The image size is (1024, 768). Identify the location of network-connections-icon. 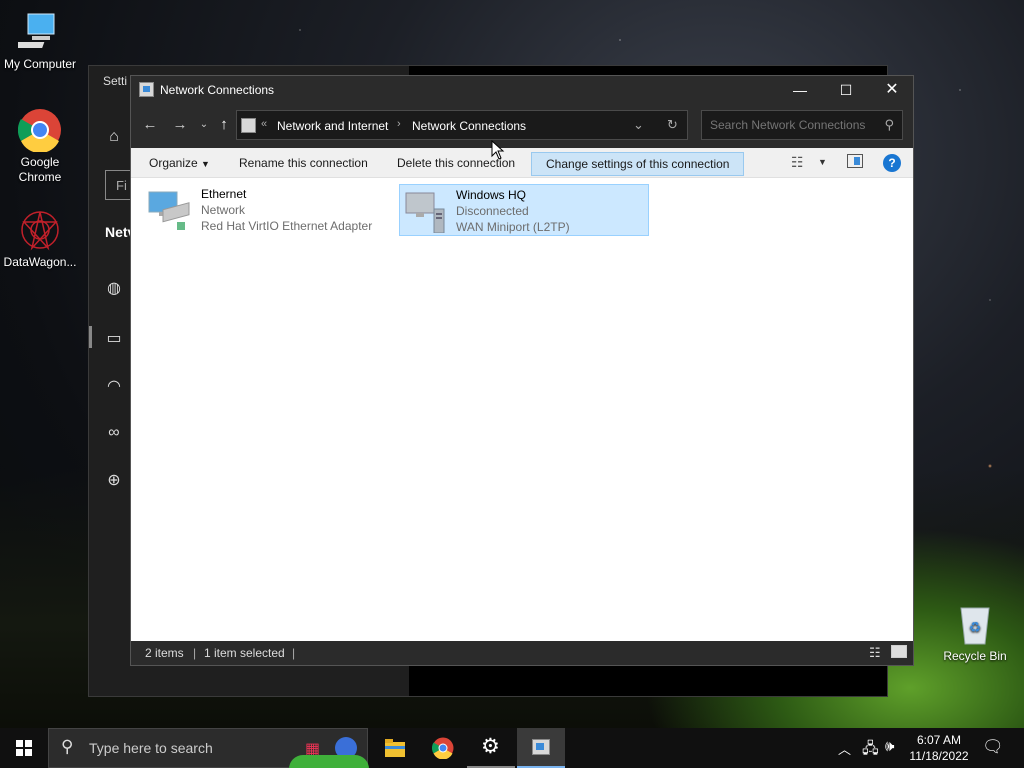
(541, 747).